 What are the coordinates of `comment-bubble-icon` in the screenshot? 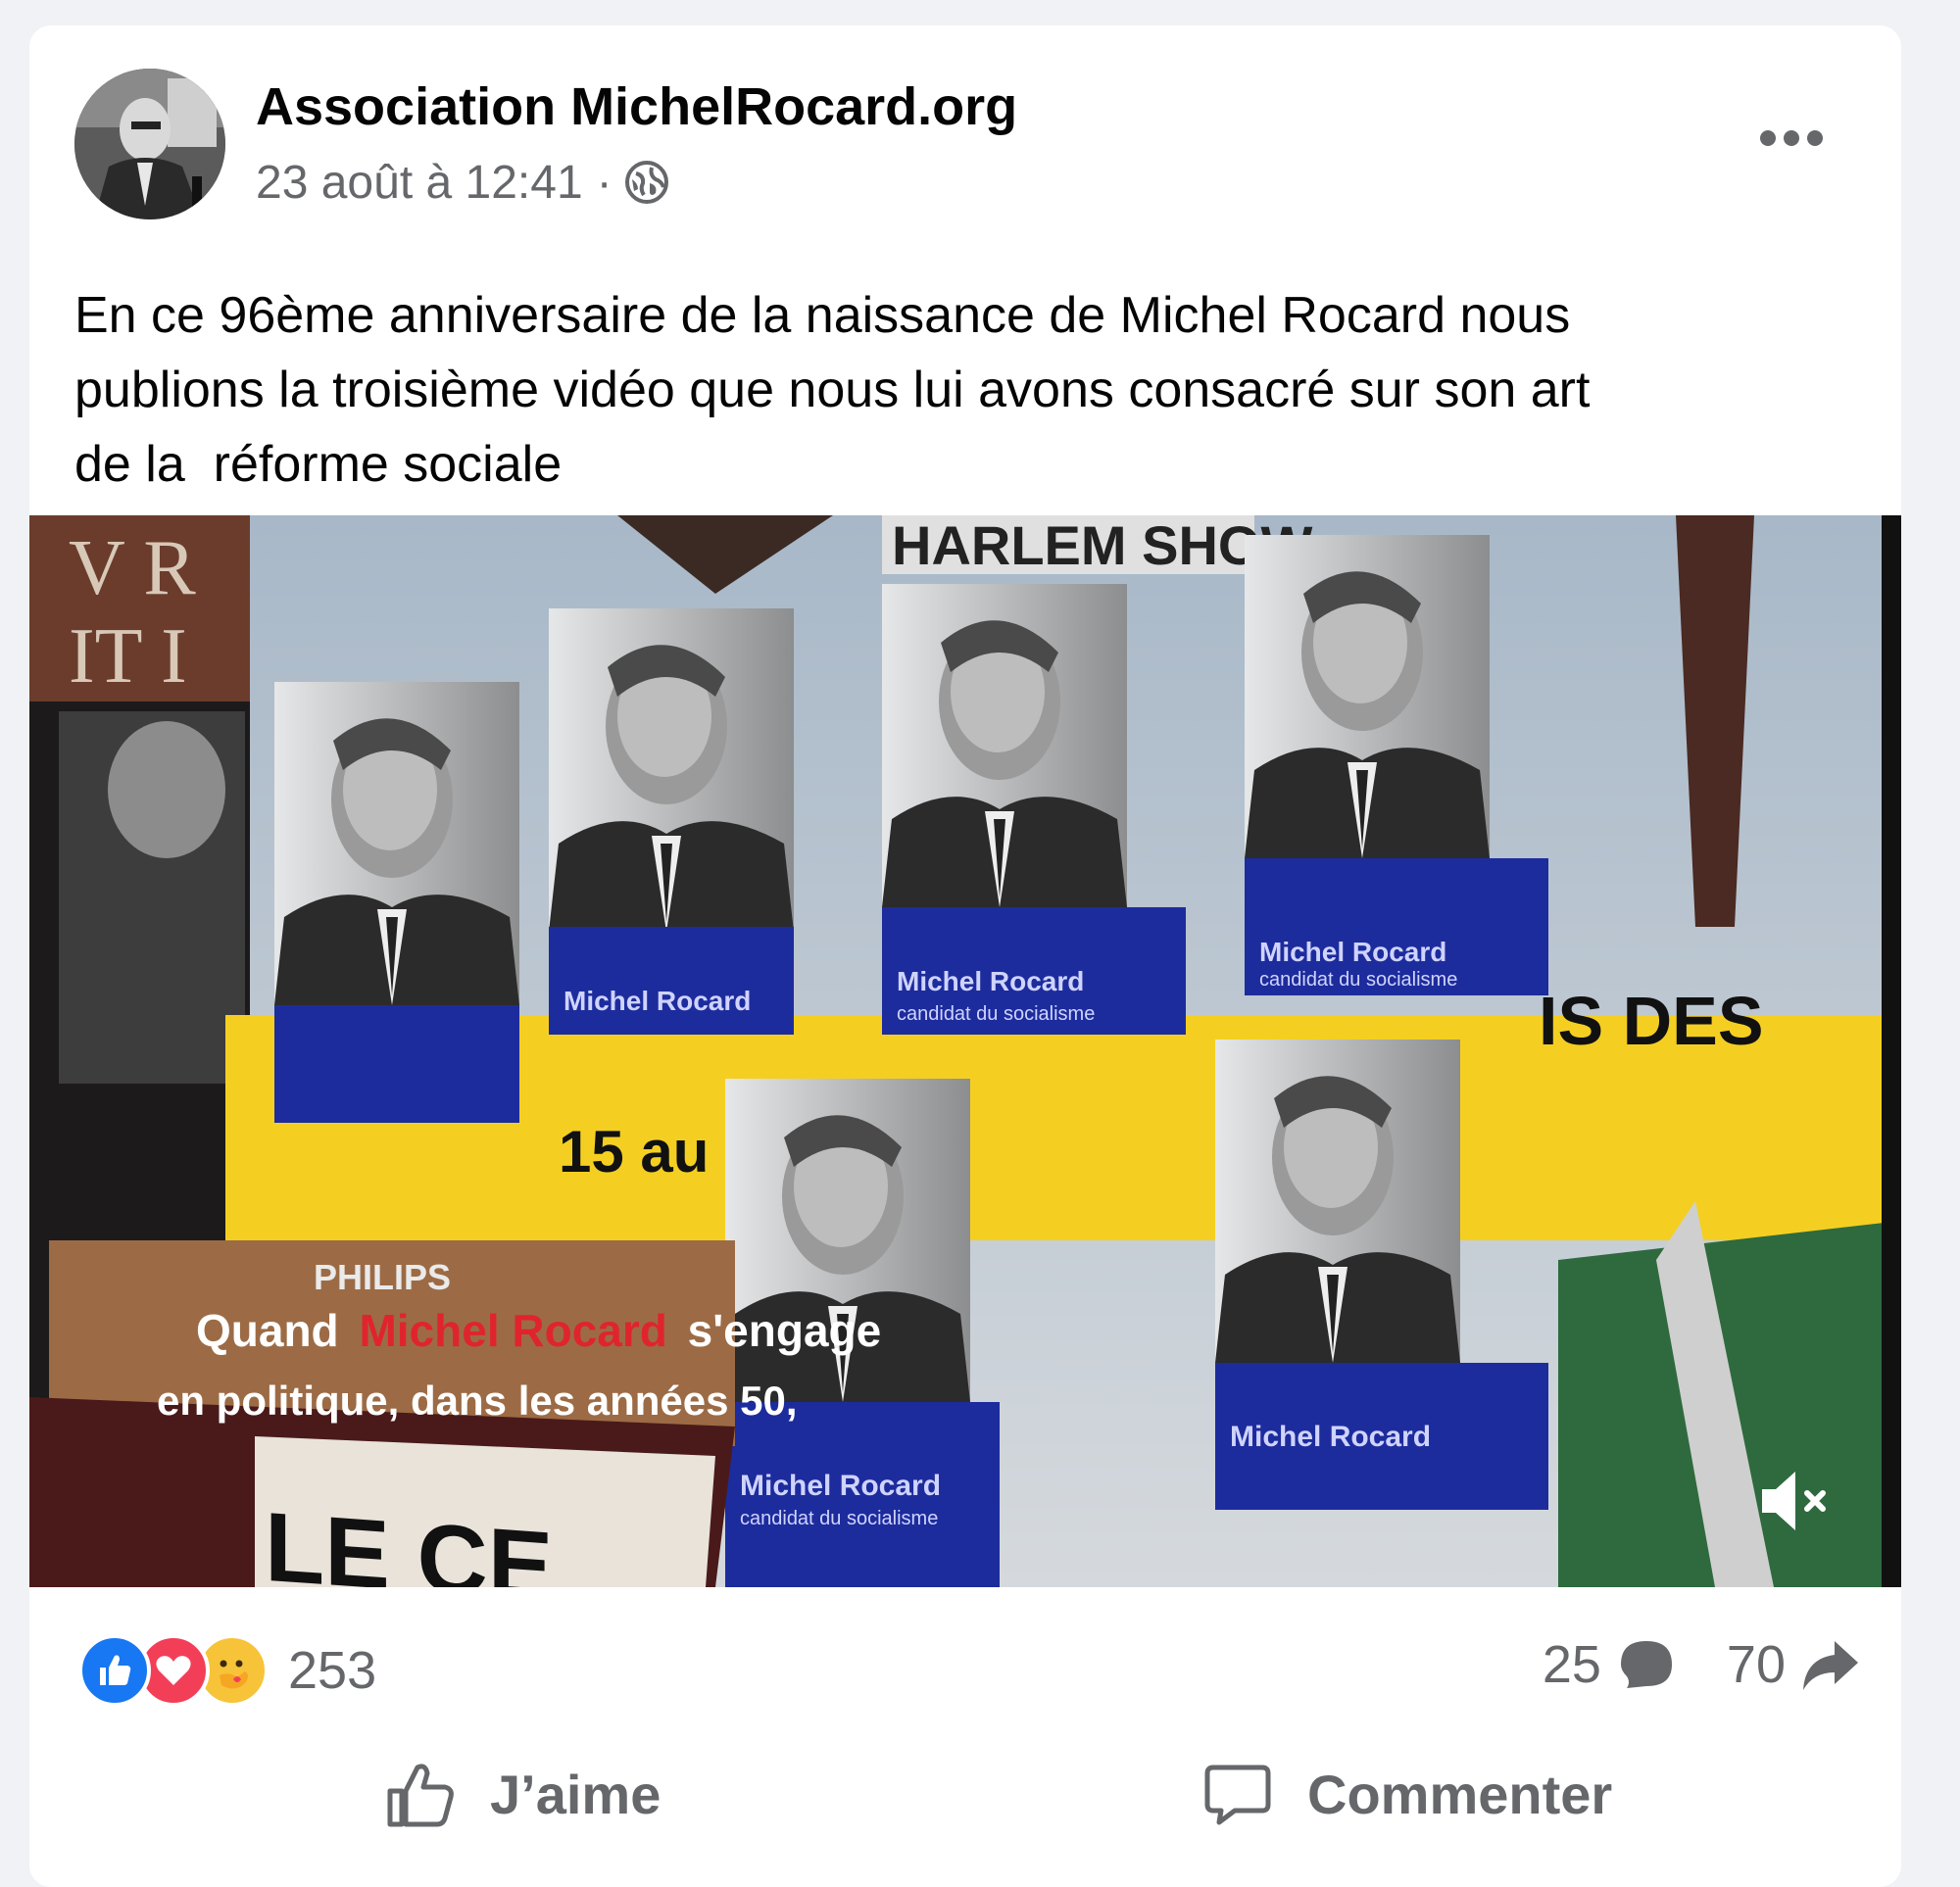 It's located at (1646, 1664).